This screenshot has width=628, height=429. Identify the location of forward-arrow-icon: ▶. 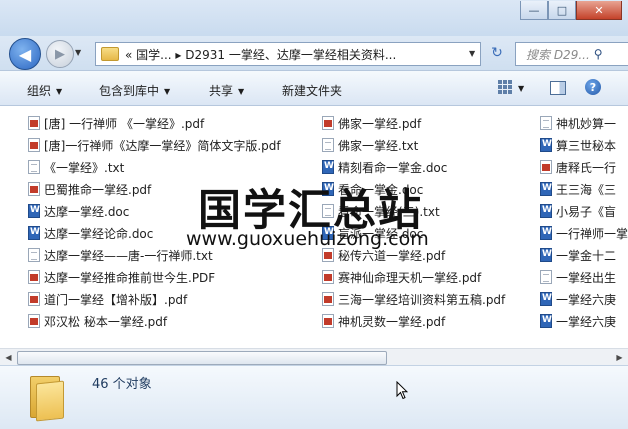
(60, 54).